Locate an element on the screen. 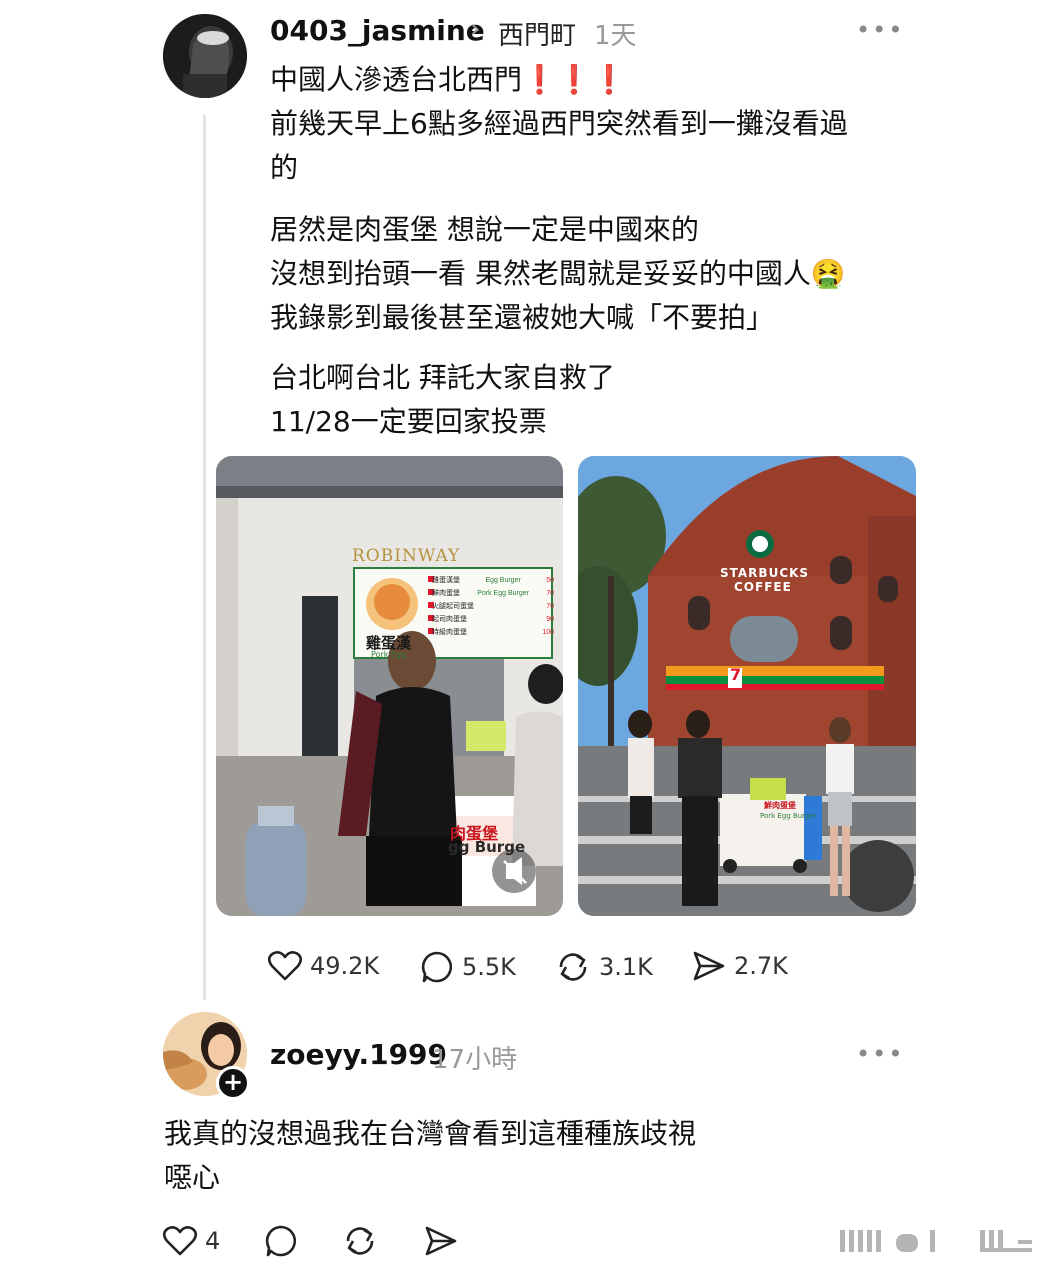  post-body: 中國人滲透台北西門❗❗❗ 前幾天早上6點多經過西門突然看到一攤沒看過 的 is located at coordinates (559, 124).